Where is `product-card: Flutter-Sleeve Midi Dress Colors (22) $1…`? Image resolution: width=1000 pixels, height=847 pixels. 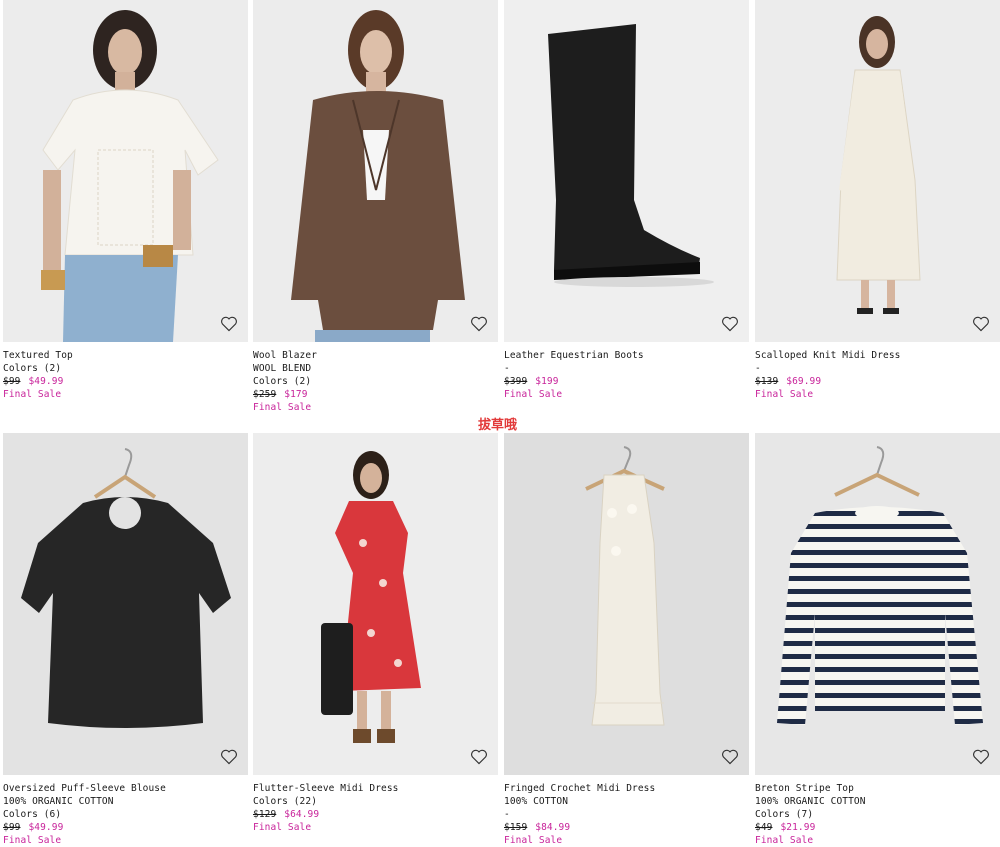
product-card: Flutter-Sleeve Midi Dress Colors (22) $1… is located at coordinates (375, 633).